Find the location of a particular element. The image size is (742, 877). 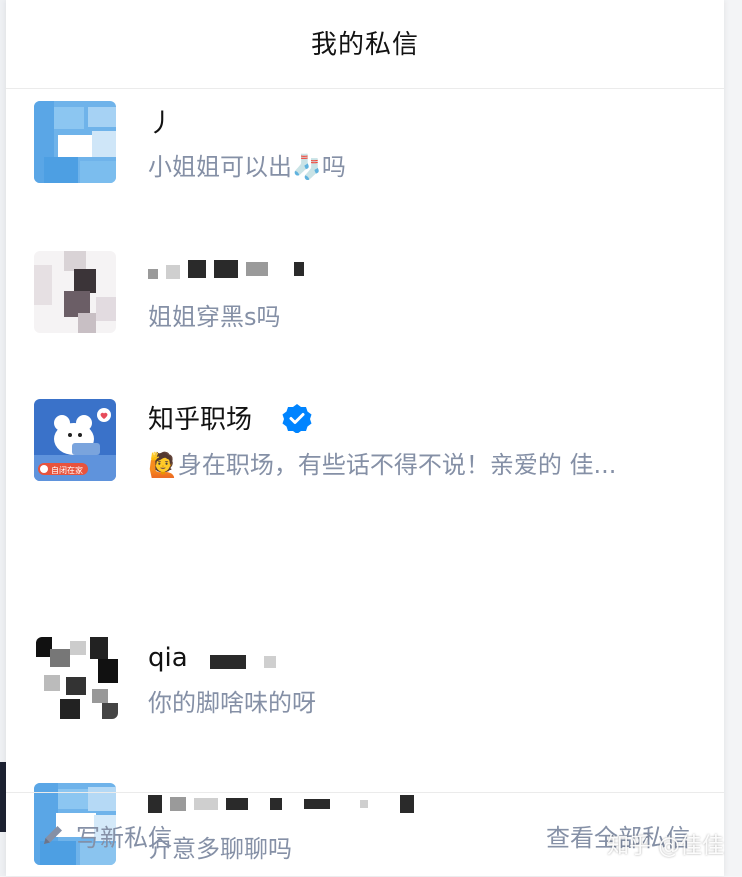

verified-badge-icon is located at coordinates (297, 418).